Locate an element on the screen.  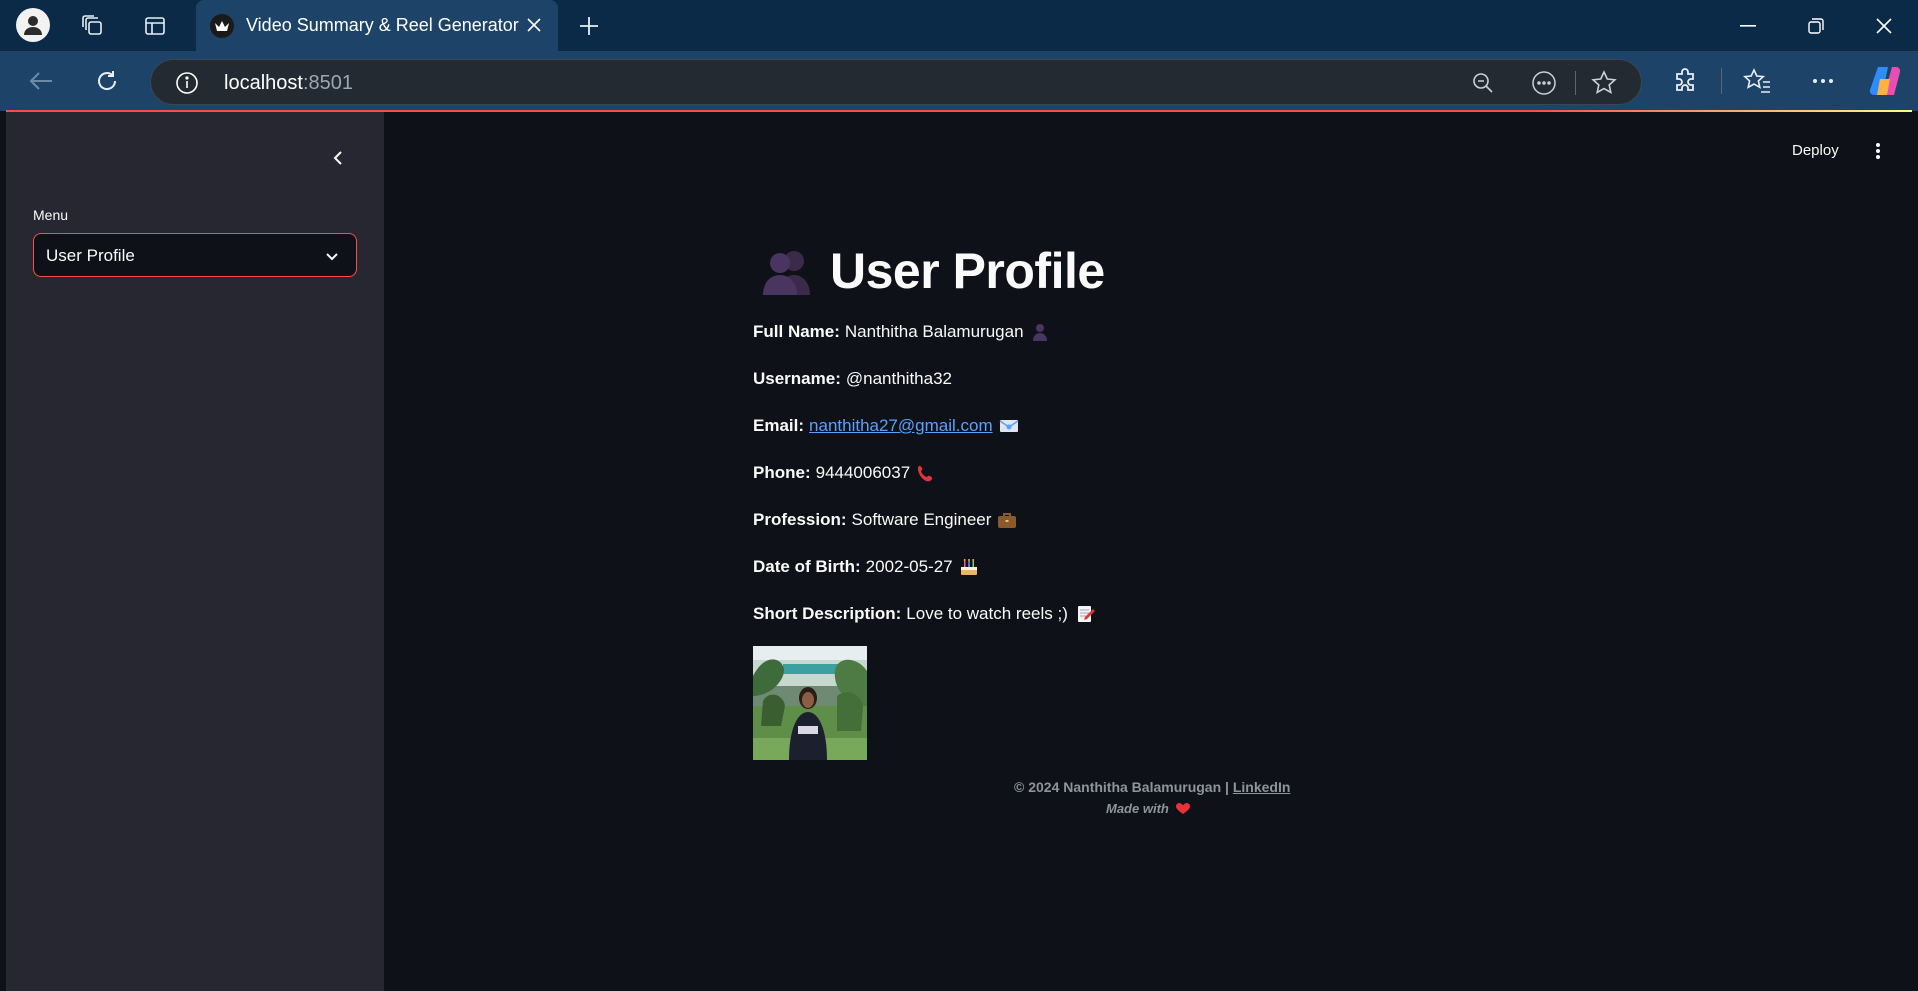
new-tab-icon is located at coordinates (589, 26).